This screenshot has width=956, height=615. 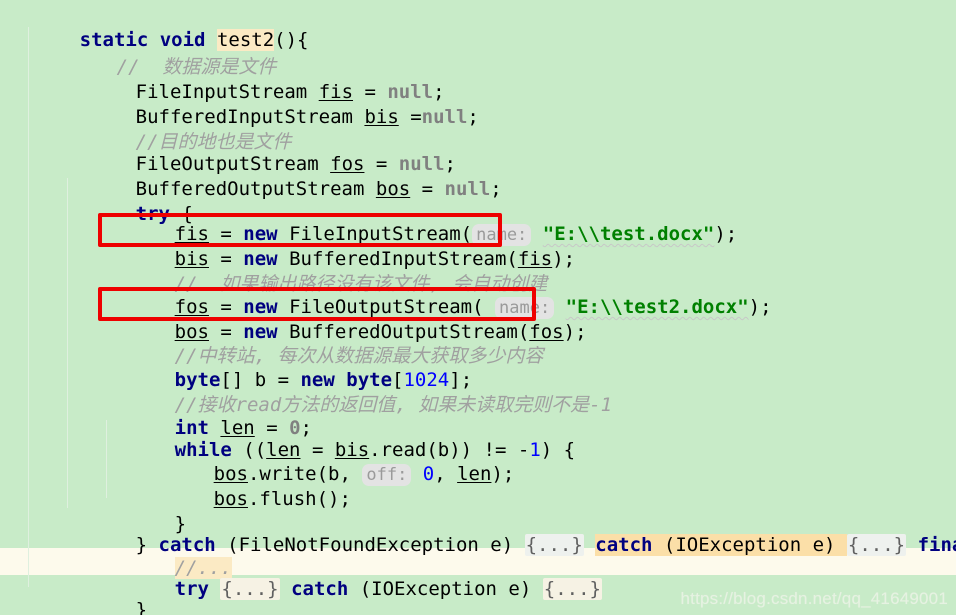 I want to click on semicolon: ;, so click(x=473, y=117).